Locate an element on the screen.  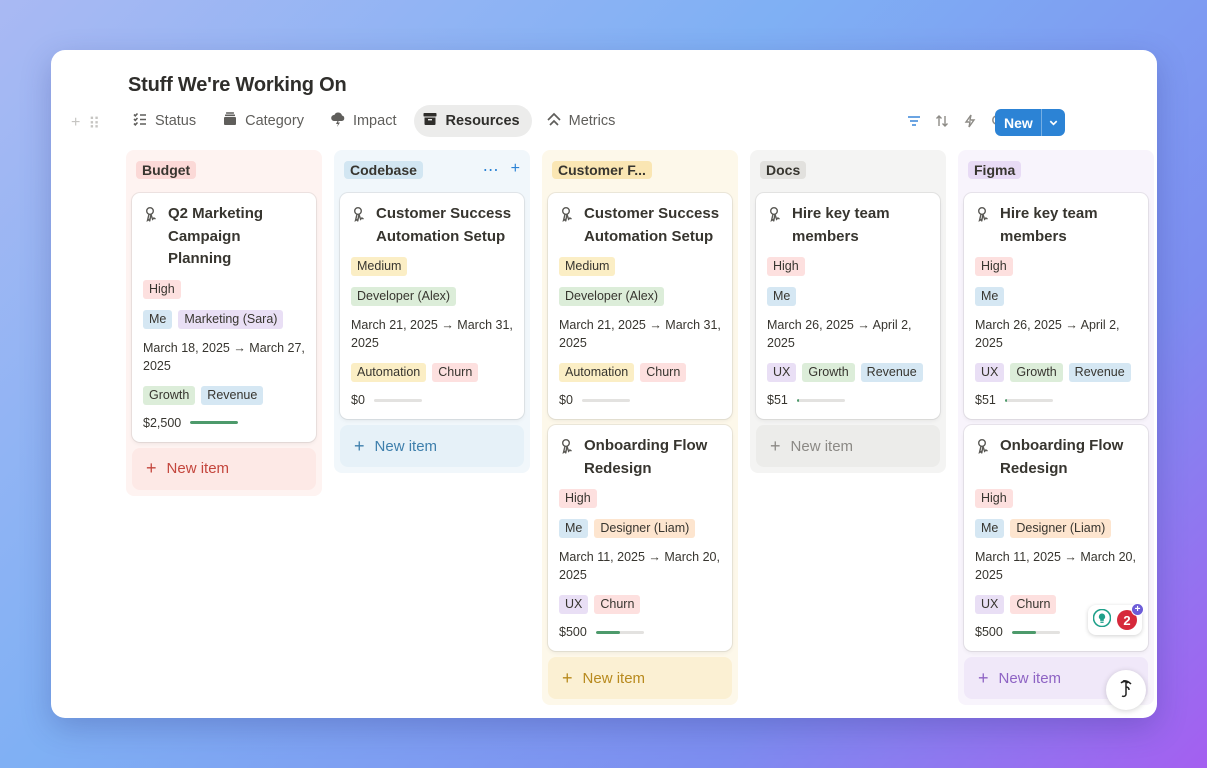
tab-impact: Impact is located at coordinates (365, 121).